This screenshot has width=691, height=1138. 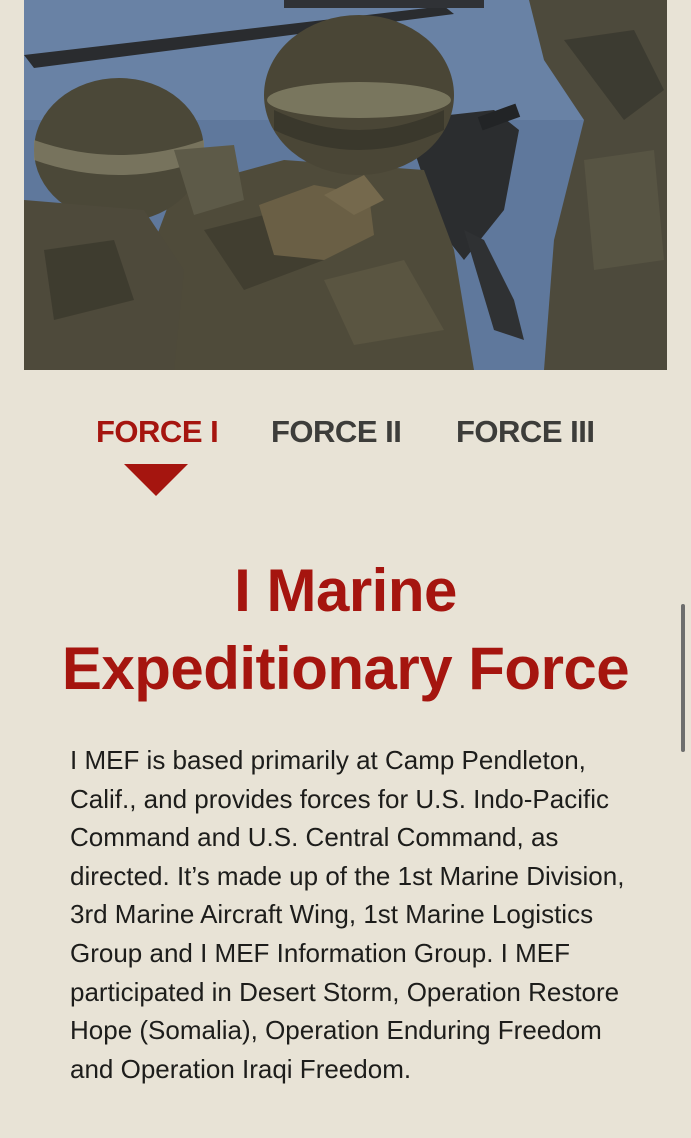 I want to click on page-title-line-1: I Marine, so click(x=345, y=590).